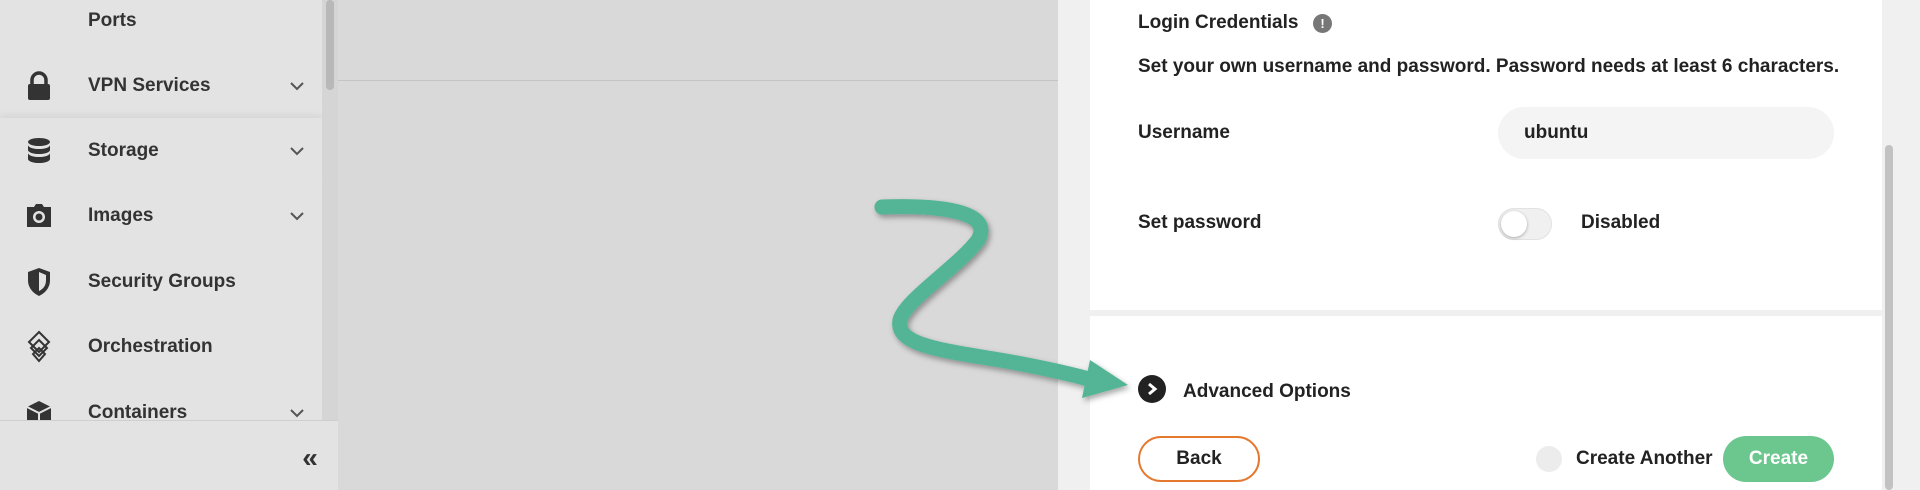 The height and width of the screenshot is (490, 1920). What do you see at coordinates (1218, 22) in the screenshot?
I see `section-title: Login Credentials` at bounding box center [1218, 22].